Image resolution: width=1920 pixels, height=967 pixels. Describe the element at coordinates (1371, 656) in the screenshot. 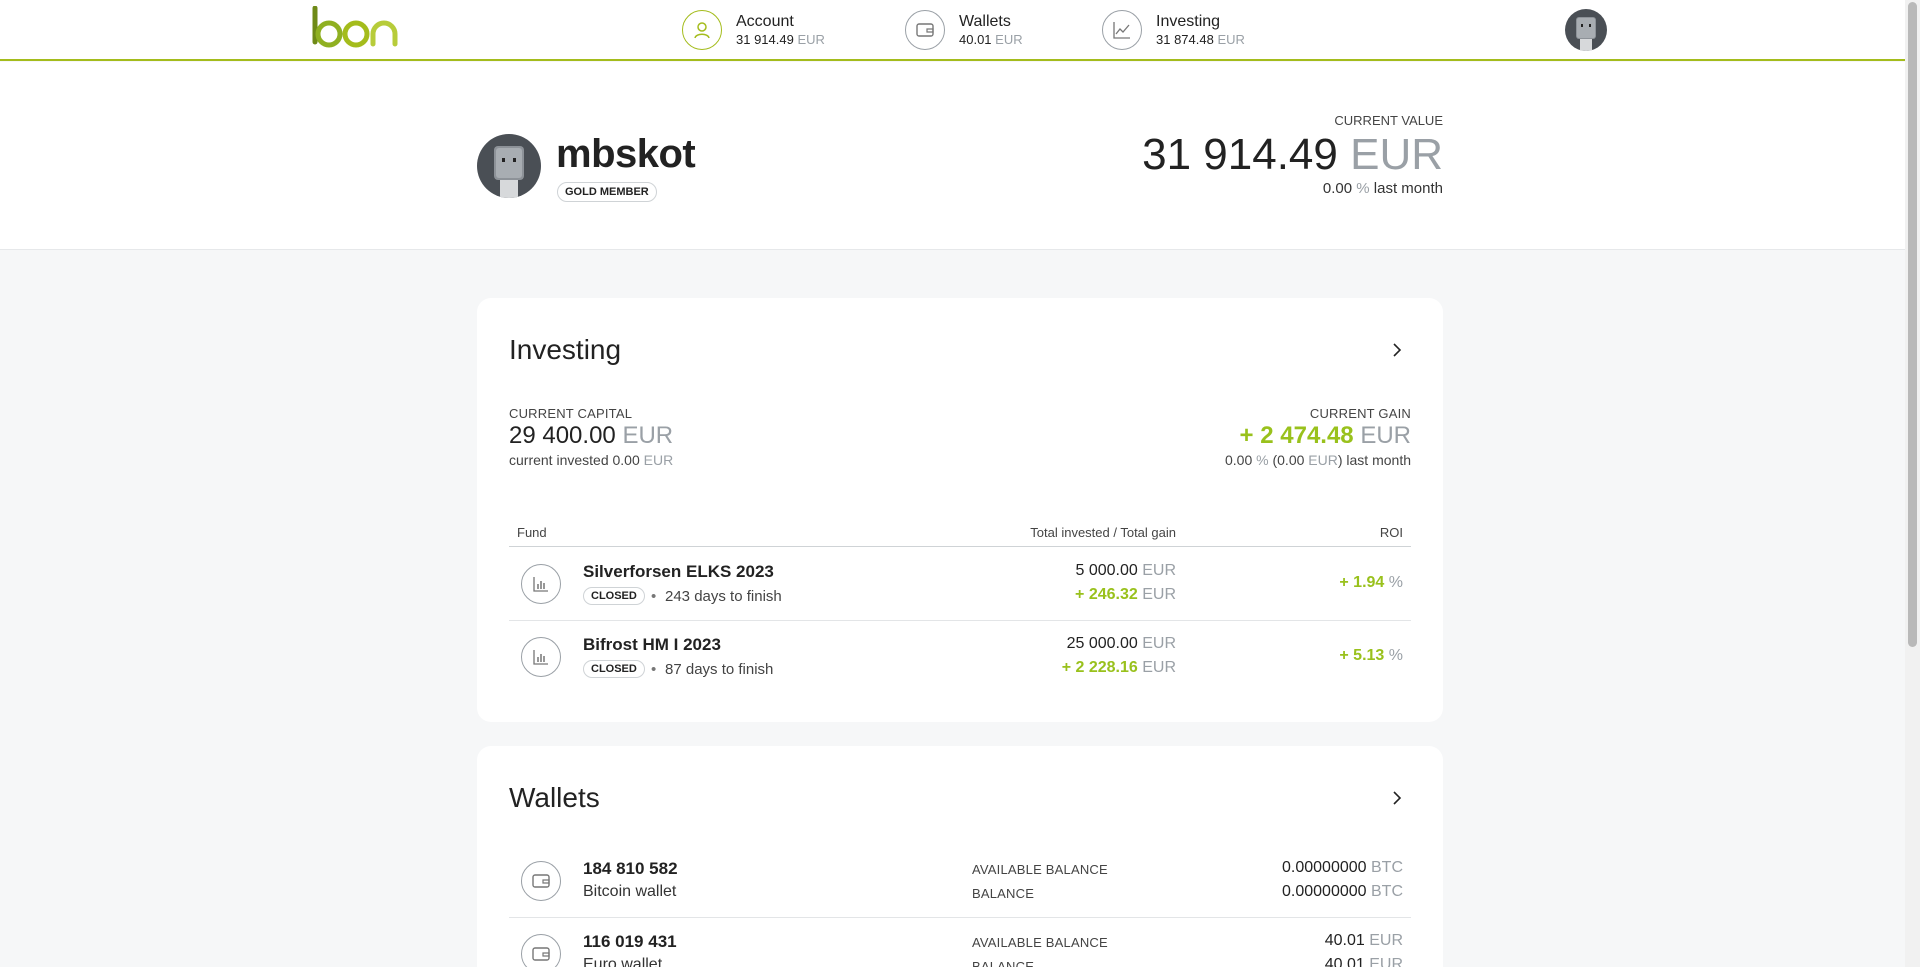

I see `fund-roi: + 5.13 %` at that location.